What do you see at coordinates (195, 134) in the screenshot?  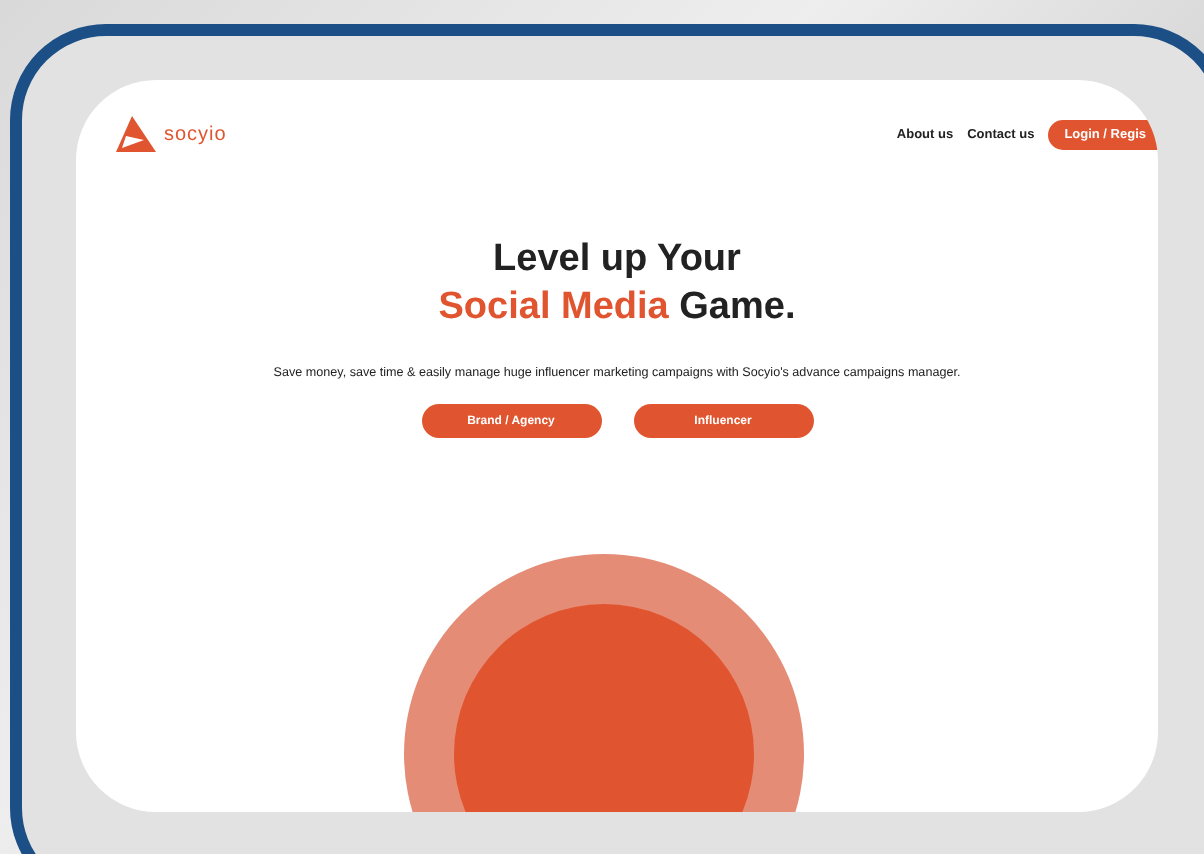 I see `brand-name: socyio` at bounding box center [195, 134].